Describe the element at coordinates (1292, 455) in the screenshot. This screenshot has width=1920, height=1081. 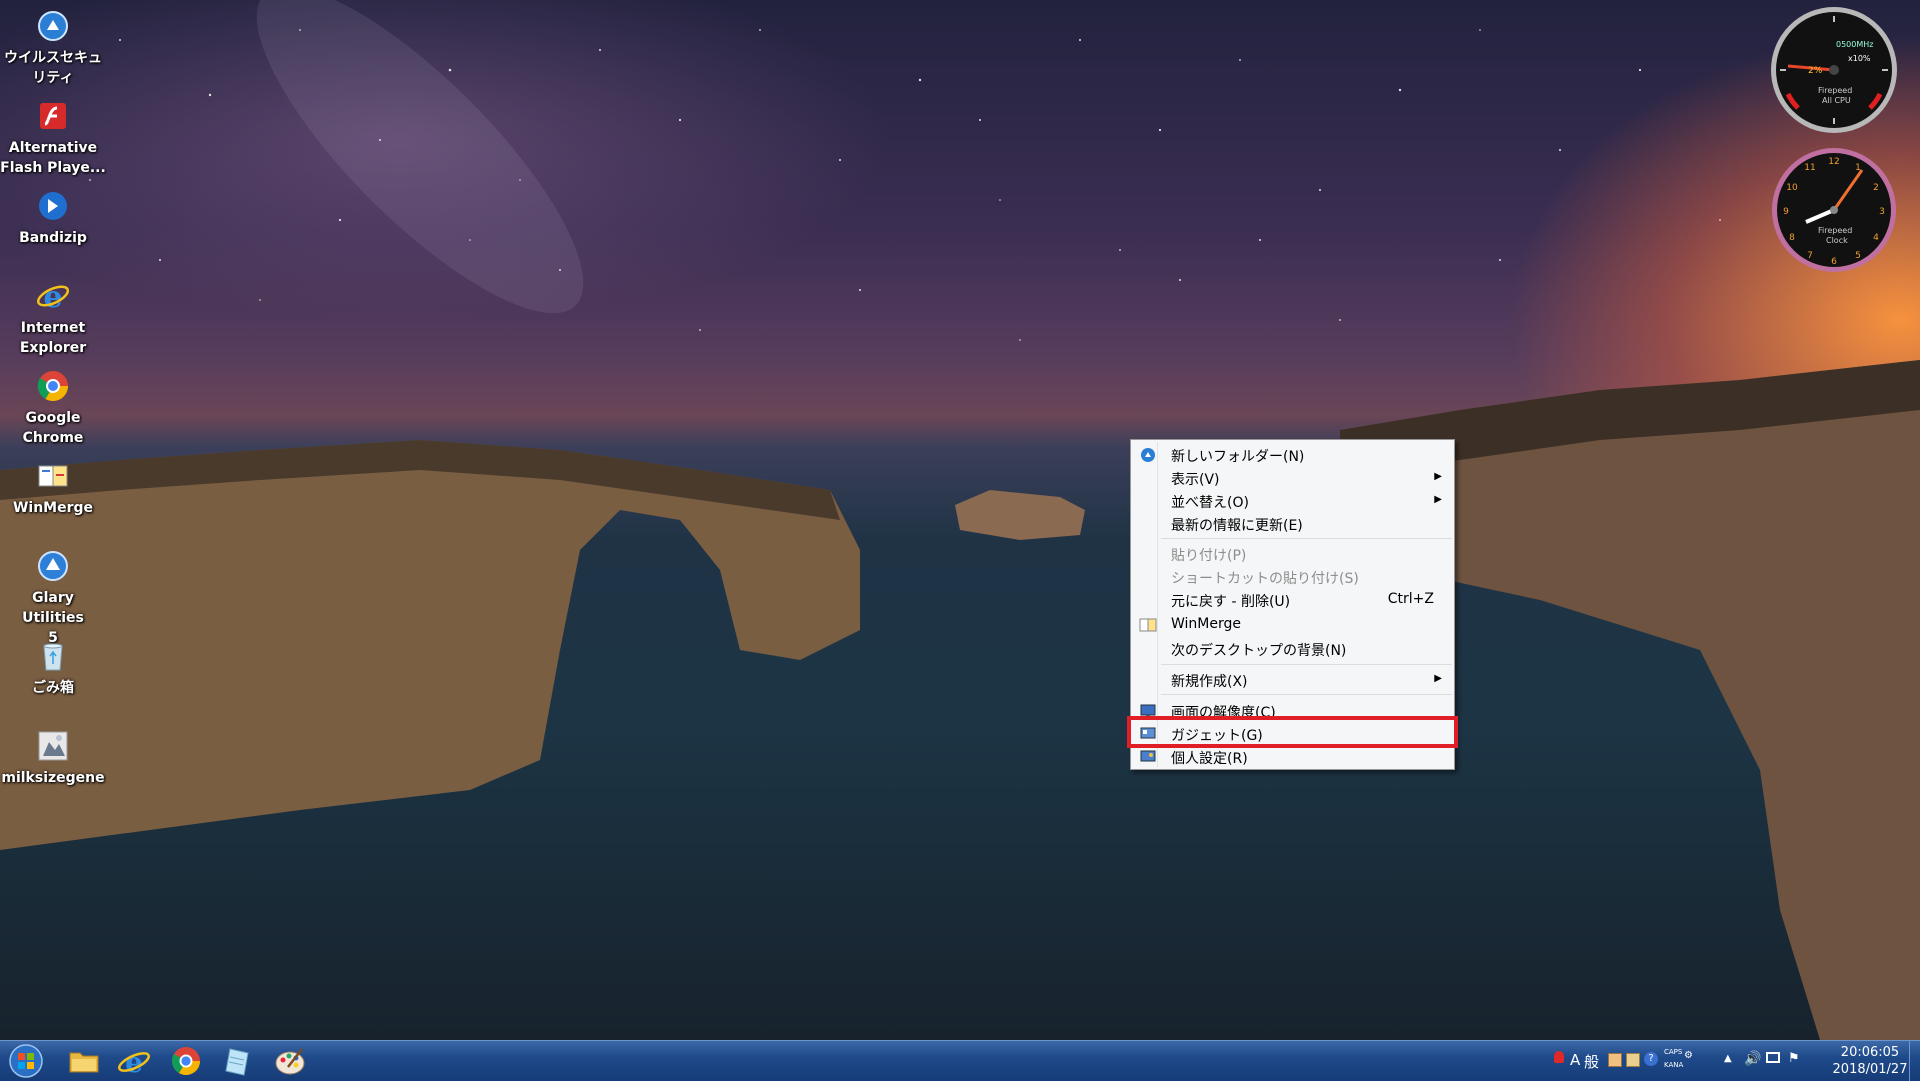
I see `menu-item-new-folder: 新しいフォルダー(N)` at that location.